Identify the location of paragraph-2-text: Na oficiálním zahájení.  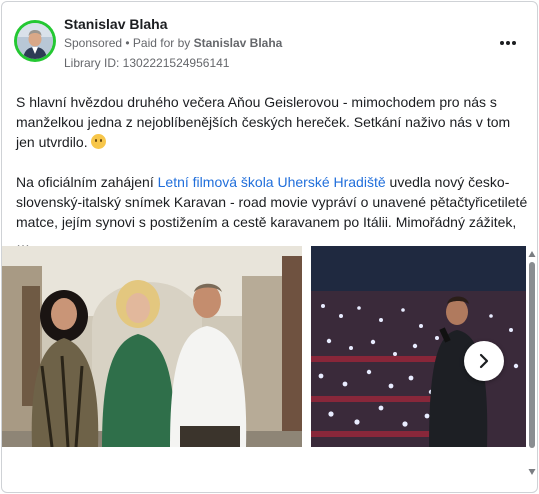
(87, 182).